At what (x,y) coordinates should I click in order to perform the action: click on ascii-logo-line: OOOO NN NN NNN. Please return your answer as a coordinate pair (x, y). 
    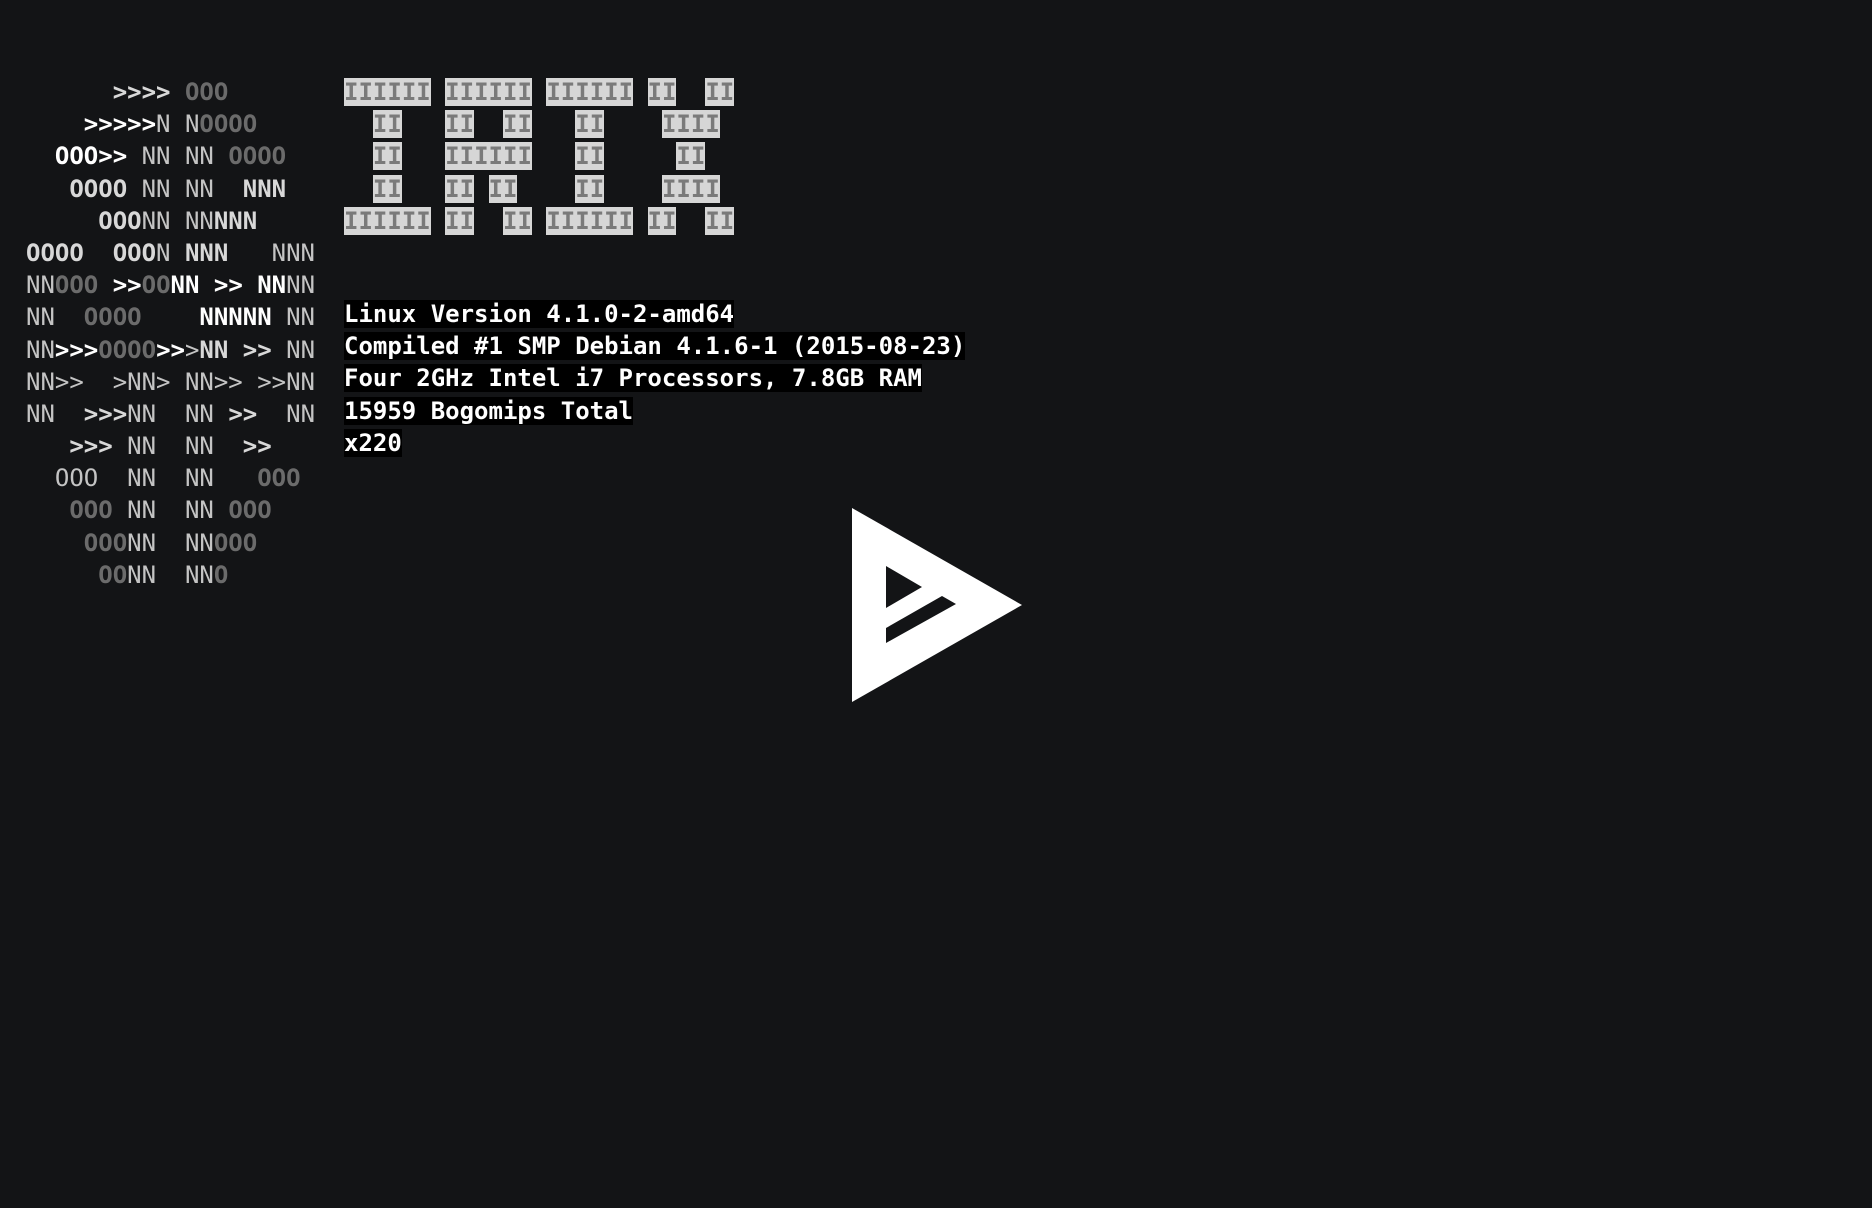
    Looking at the image, I should click on (170, 189).